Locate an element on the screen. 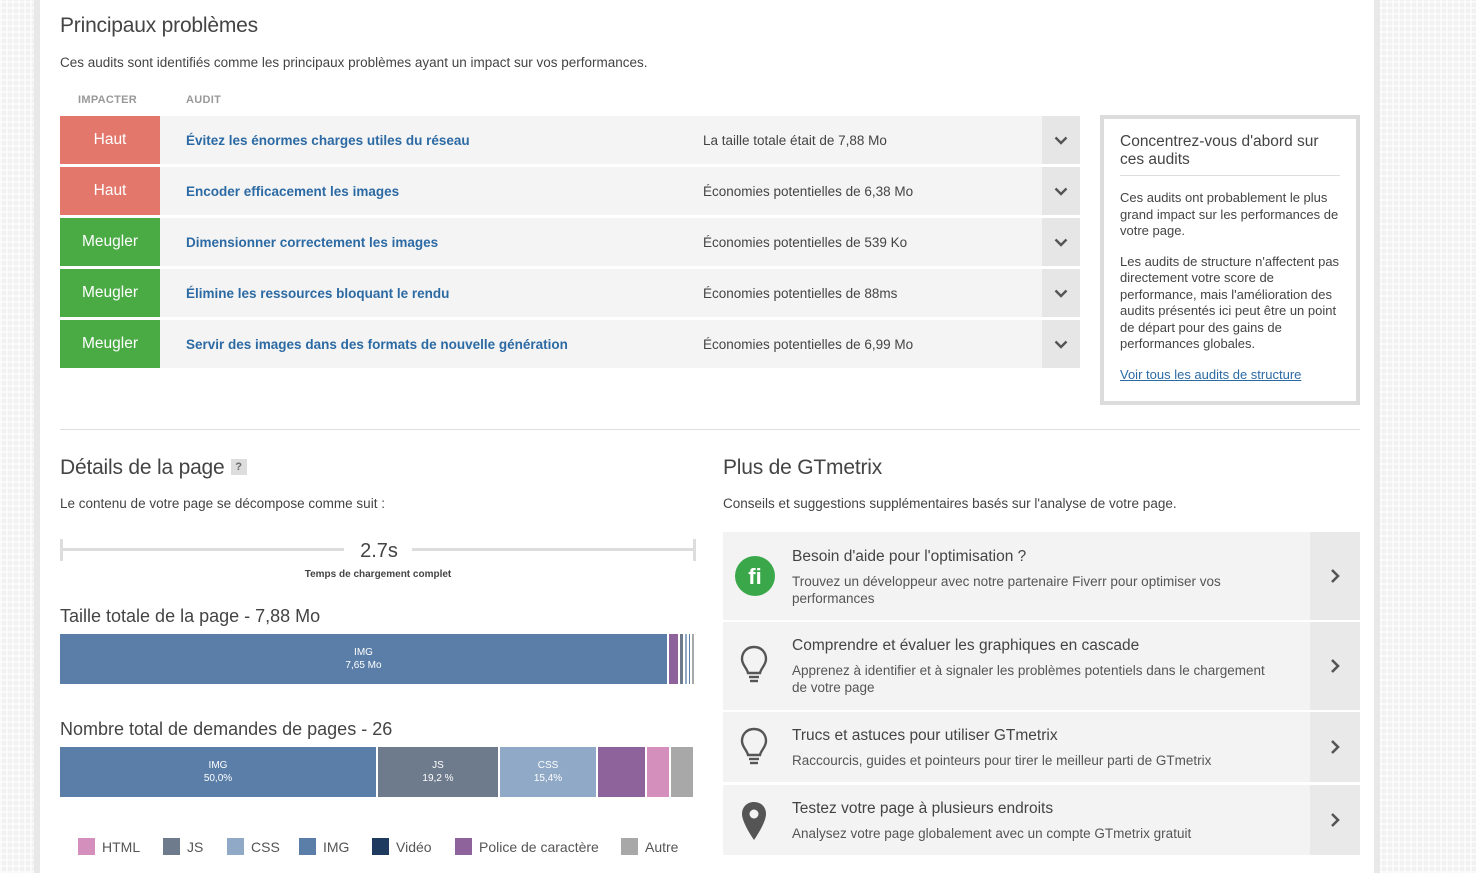 Image resolution: width=1476 pixels, height=873 pixels. audit-summary: Économies potentielles de 6,38 Mo is located at coordinates (808, 191).